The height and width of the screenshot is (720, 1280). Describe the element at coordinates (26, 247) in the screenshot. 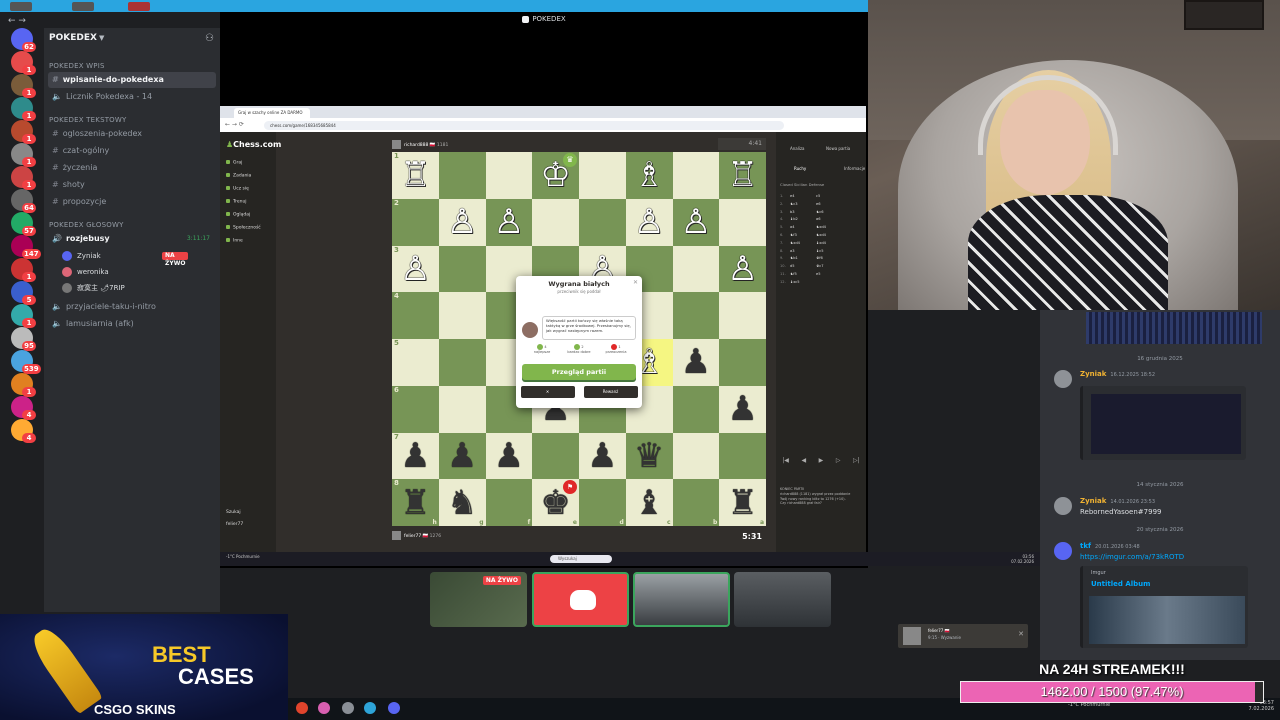

I see `server-icon: 147` at that location.